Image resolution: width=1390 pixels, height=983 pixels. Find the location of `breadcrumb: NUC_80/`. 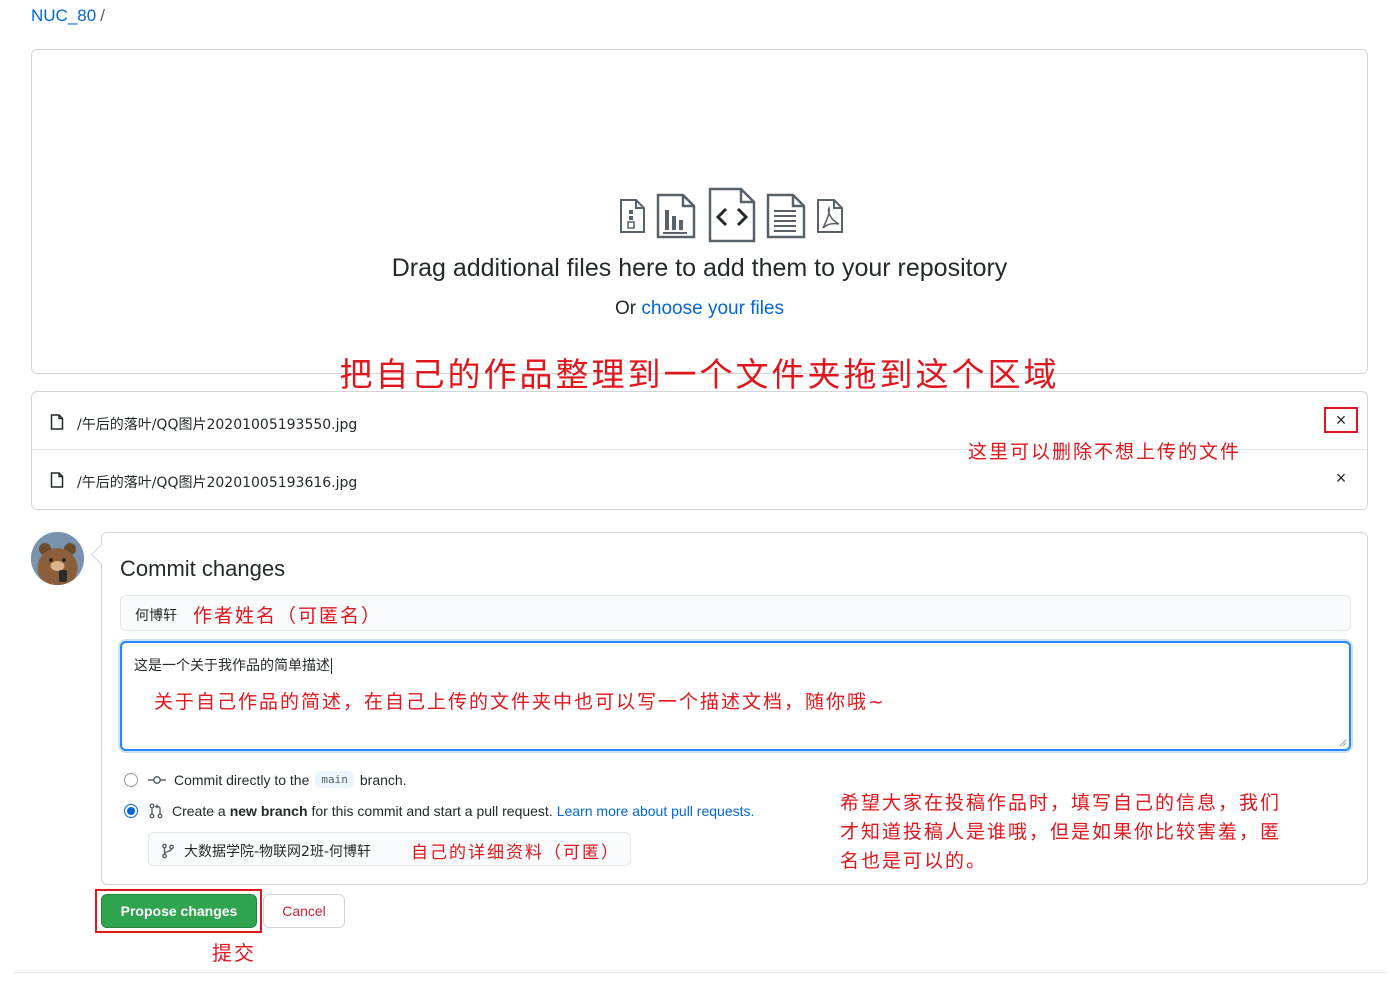

breadcrumb: NUC_80/ is located at coordinates (68, 16).